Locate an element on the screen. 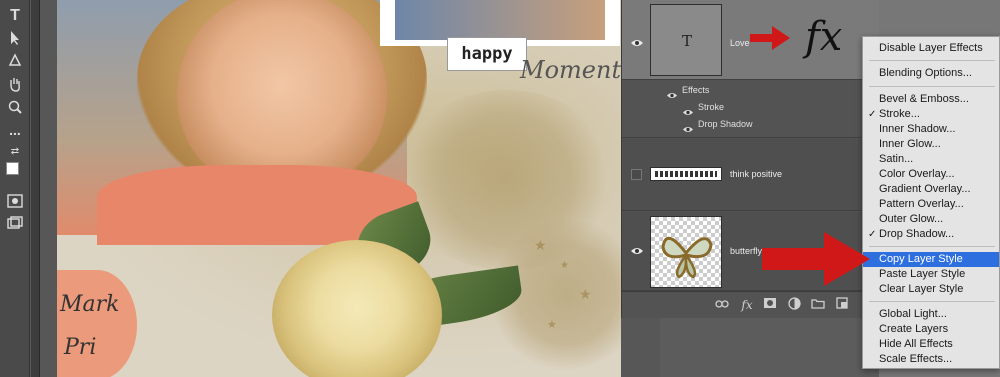 Image resolution: width=1000 pixels, height=377 pixels. shape-icon is located at coordinates (15, 60).